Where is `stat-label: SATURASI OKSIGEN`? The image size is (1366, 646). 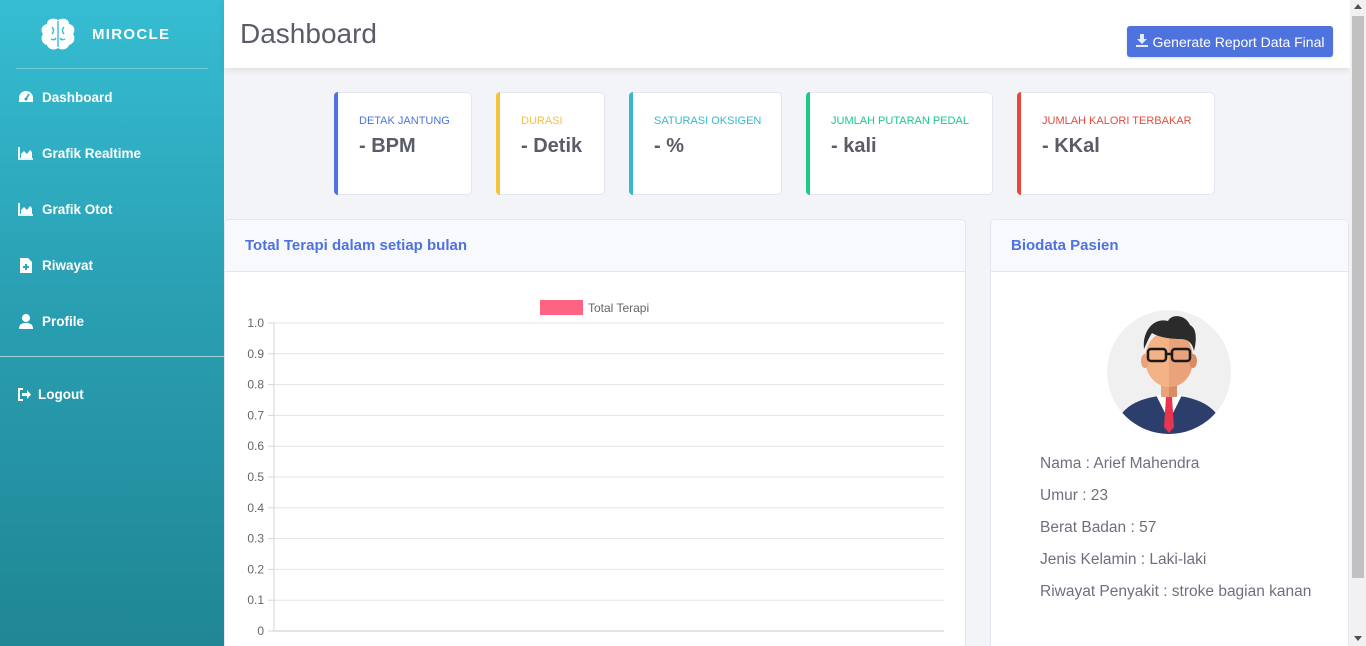
stat-label: SATURASI OKSIGEN is located at coordinates (708, 121).